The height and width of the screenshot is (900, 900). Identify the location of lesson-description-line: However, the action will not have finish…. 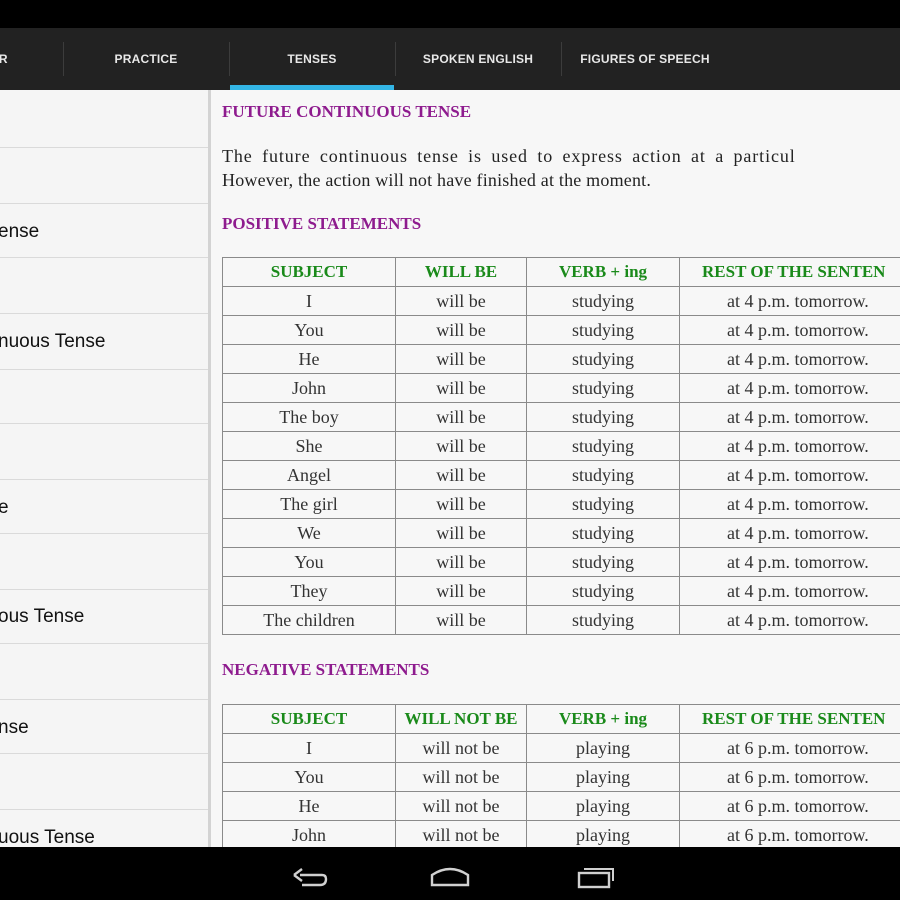
(437, 180).